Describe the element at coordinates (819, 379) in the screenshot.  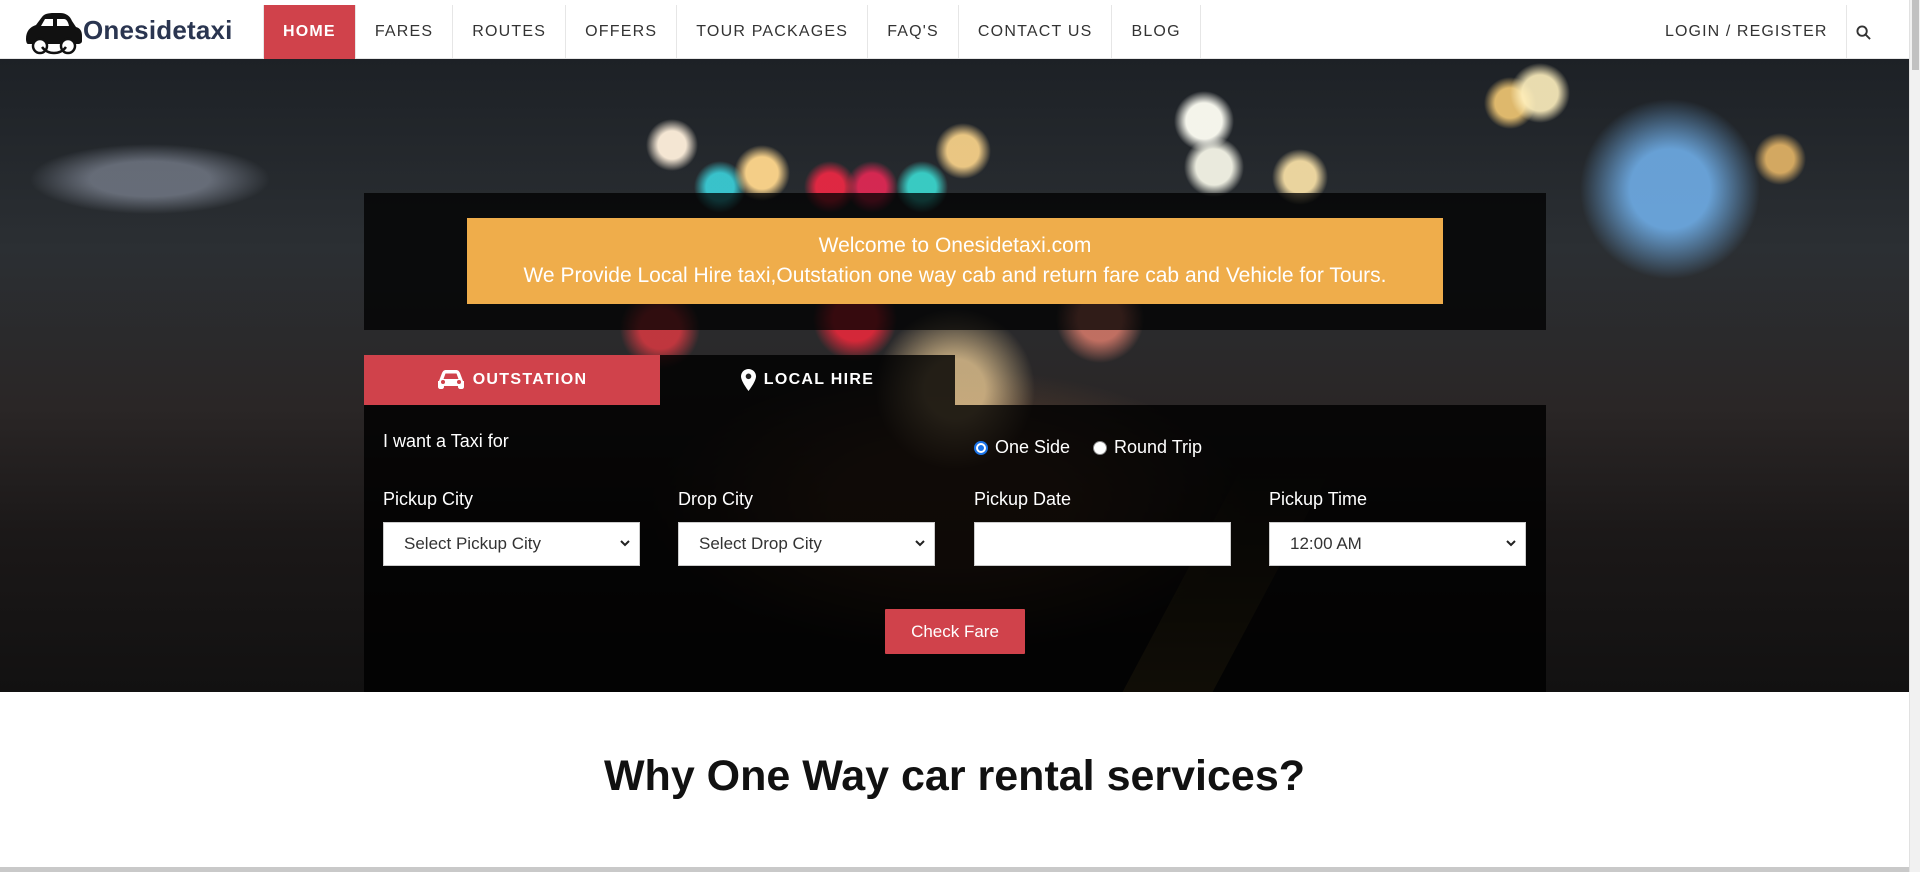
I see `tab-local-hire-label: LOCAL HIRE` at that location.